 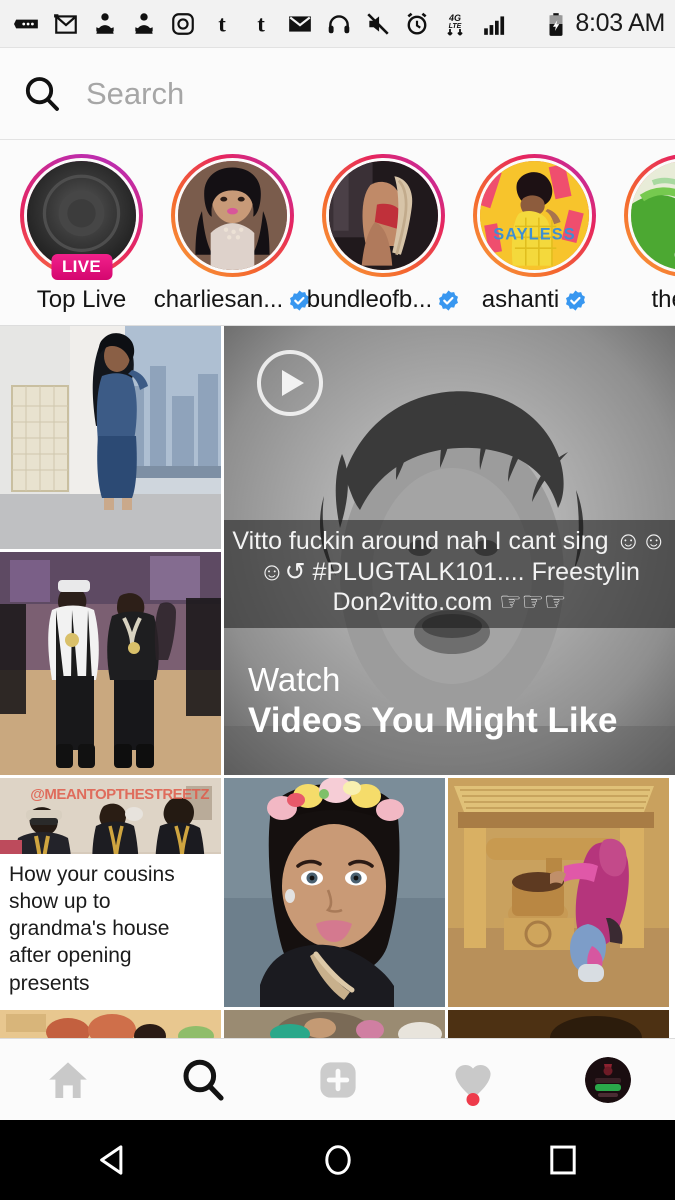 What do you see at coordinates (556, 24) in the screenshot?
I see `battery-charging-icon` at bounding box center [556, 24].